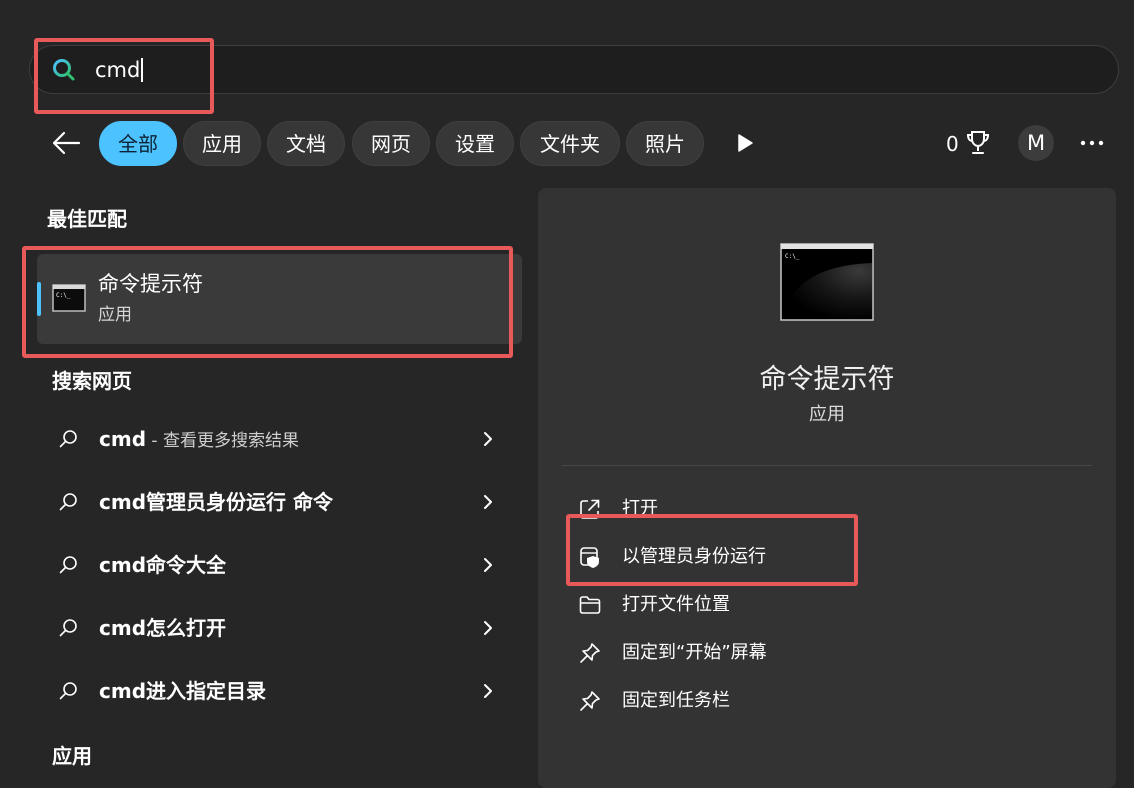 This screenshot has height=788, width=1134. I want to click on web-result-text: cmd命令大全, so click(163, 565).